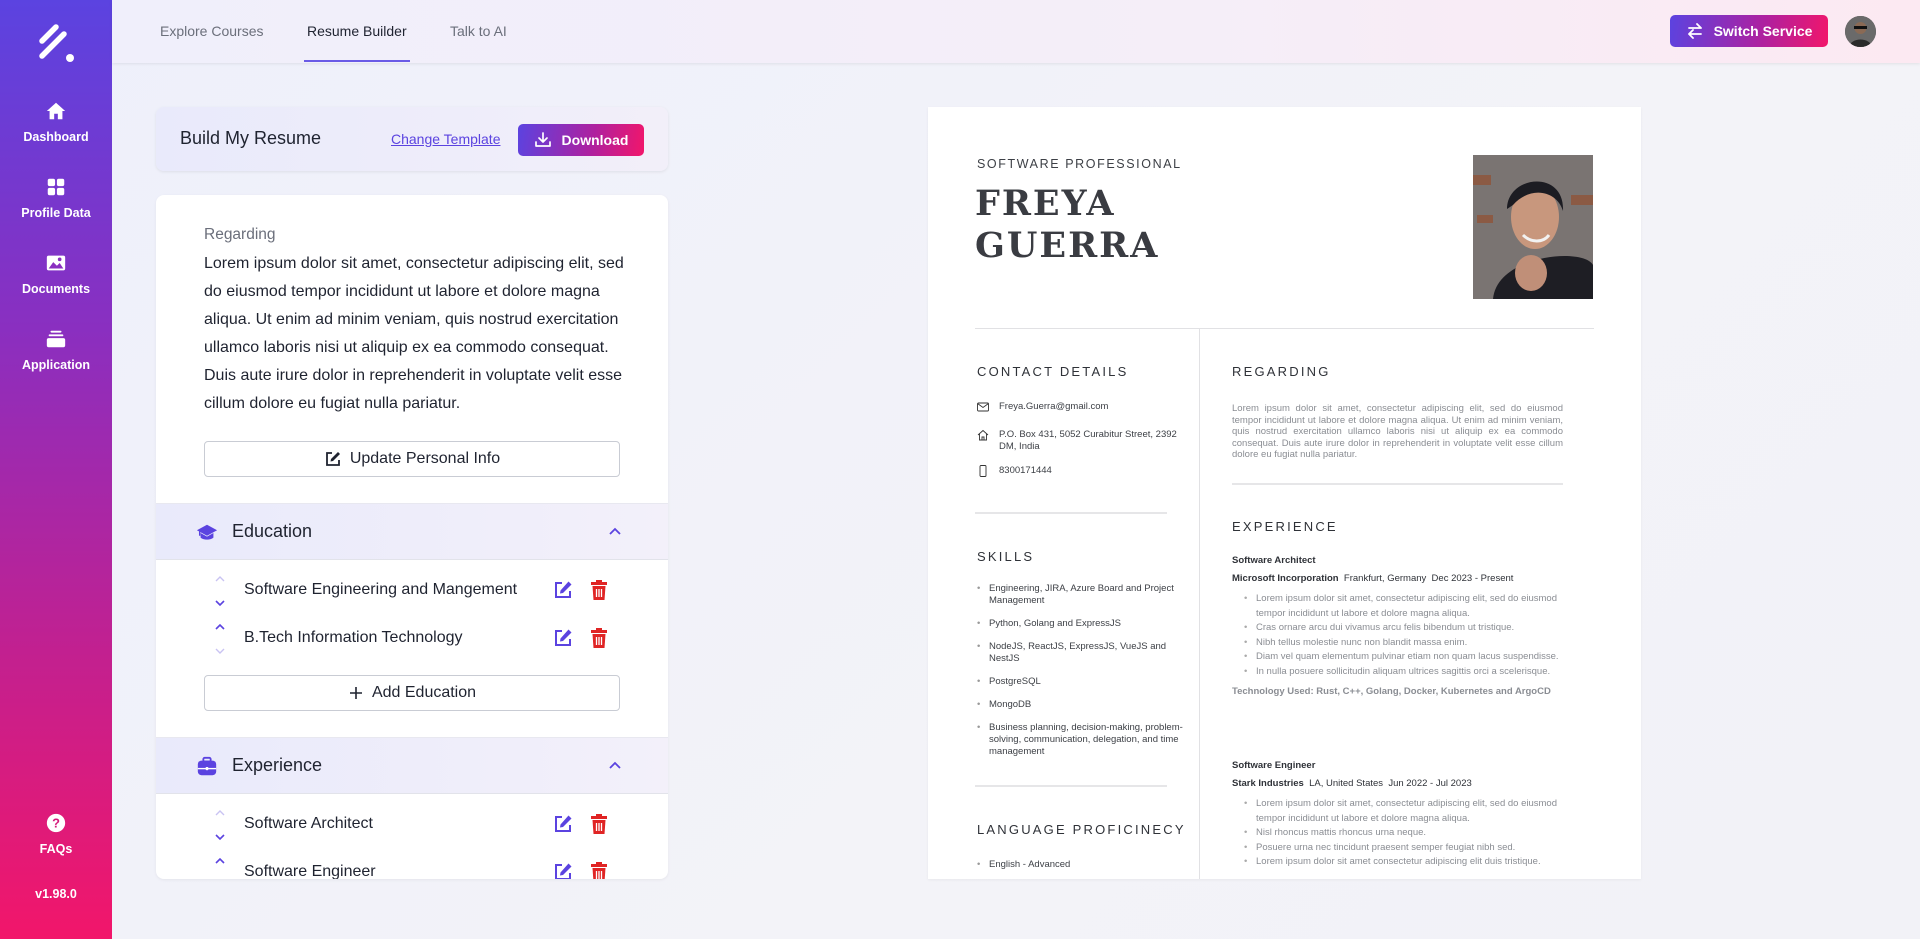 Image resolution: width=1920 pixels, height=939 pixels. I want to click on sidebar-item-label: Documents, so click(56, 289).